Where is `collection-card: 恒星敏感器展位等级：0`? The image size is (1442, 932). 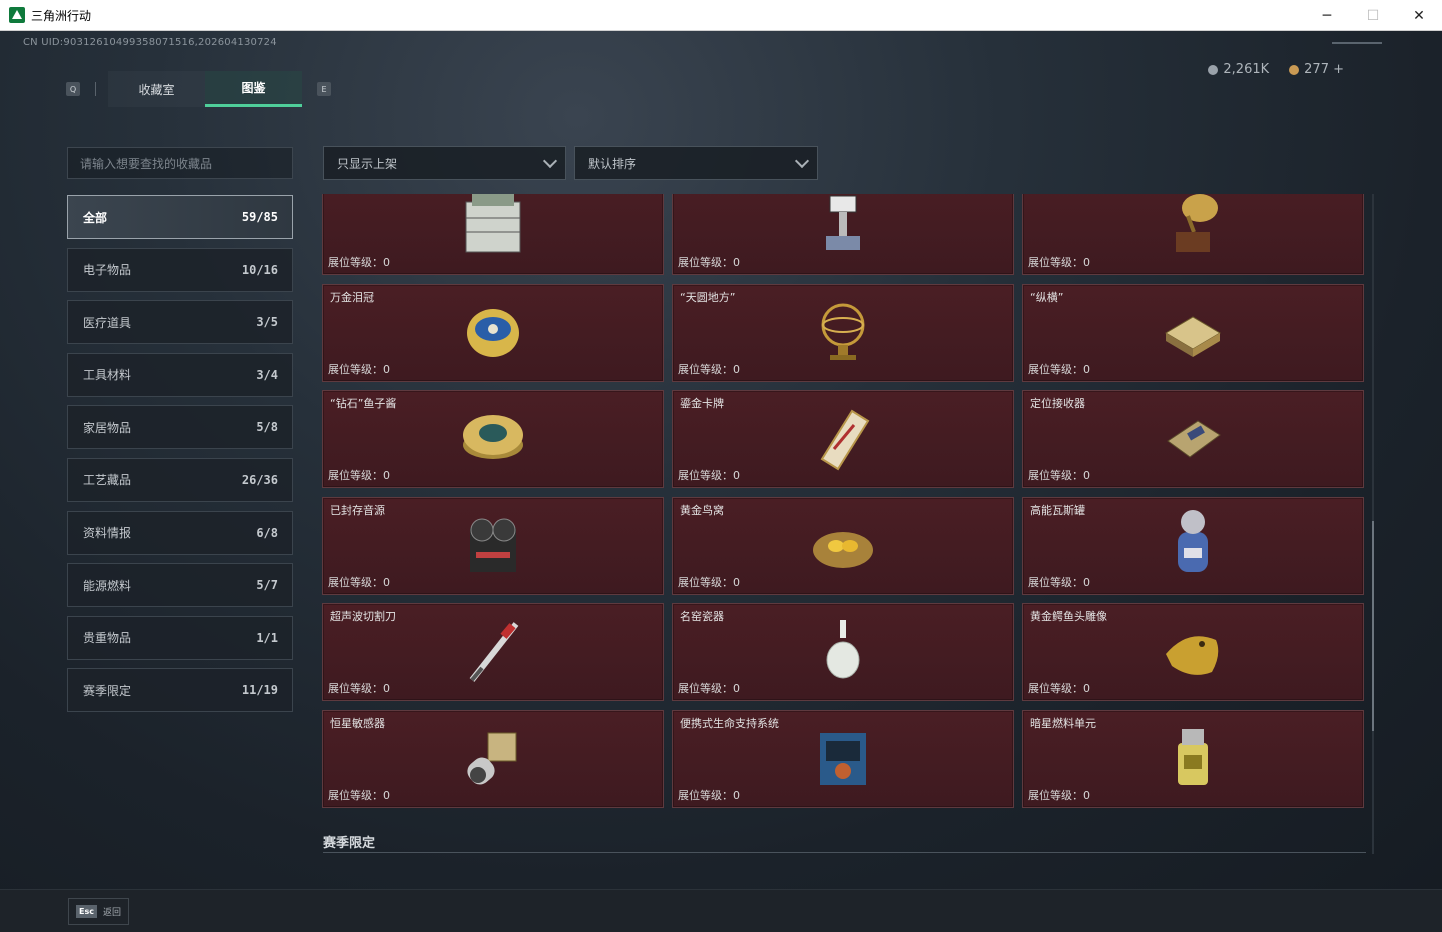
collection-card: 恒星敏感器展位等级：0 is located at coordinates (493, 758).